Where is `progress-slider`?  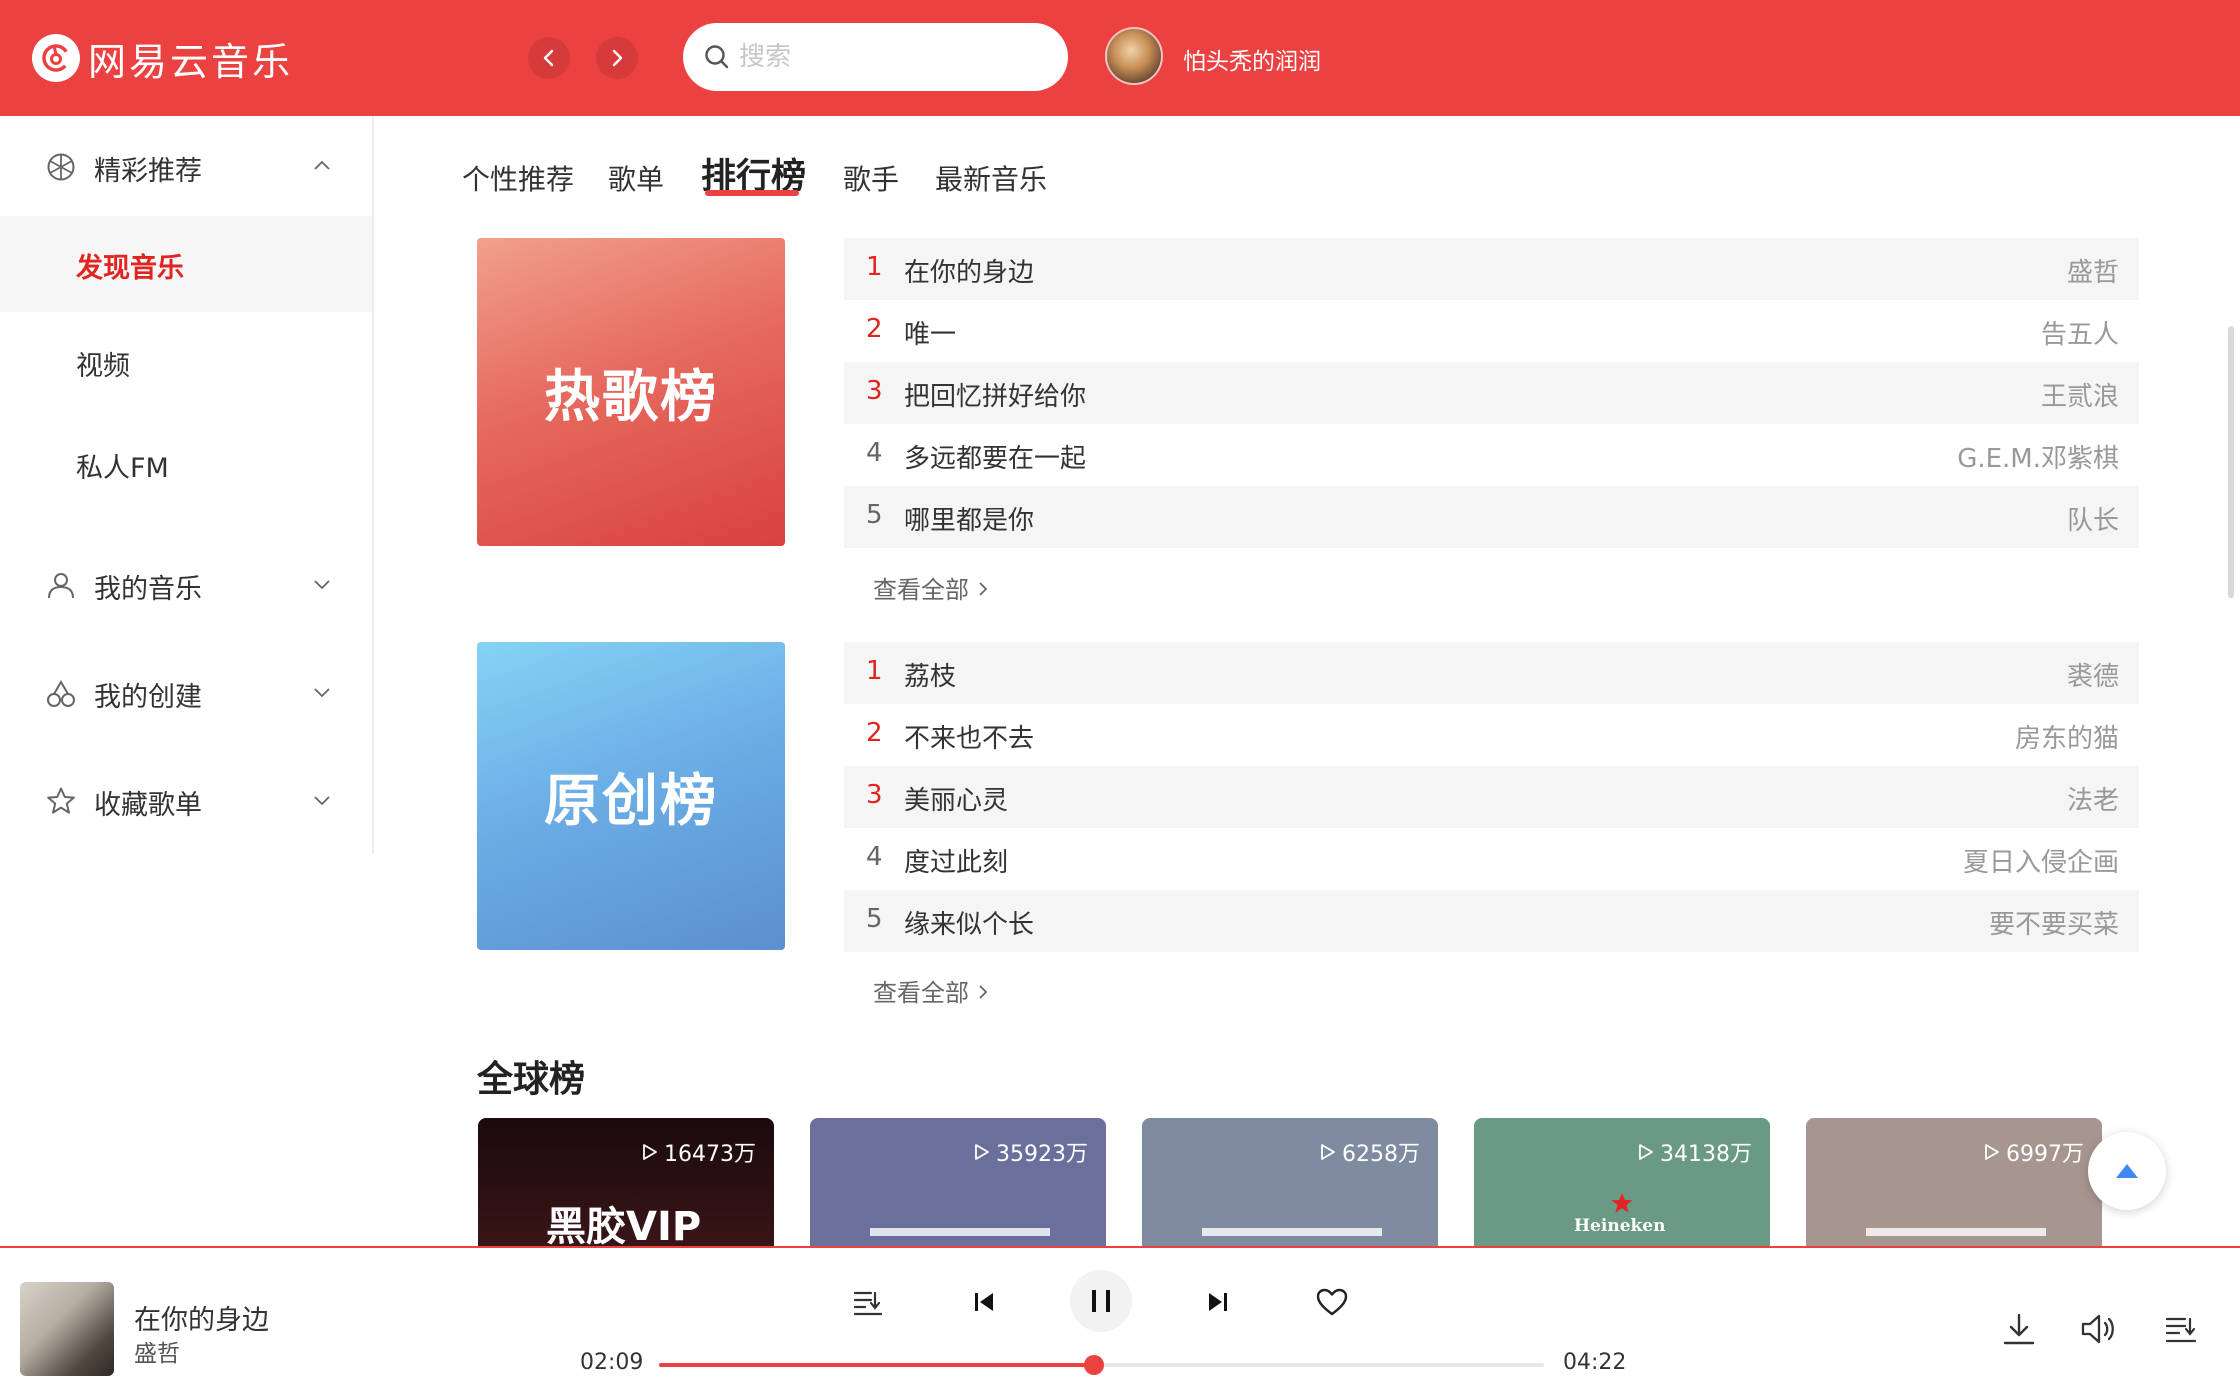 progress-slider is located at coordinates (1101, 1365).